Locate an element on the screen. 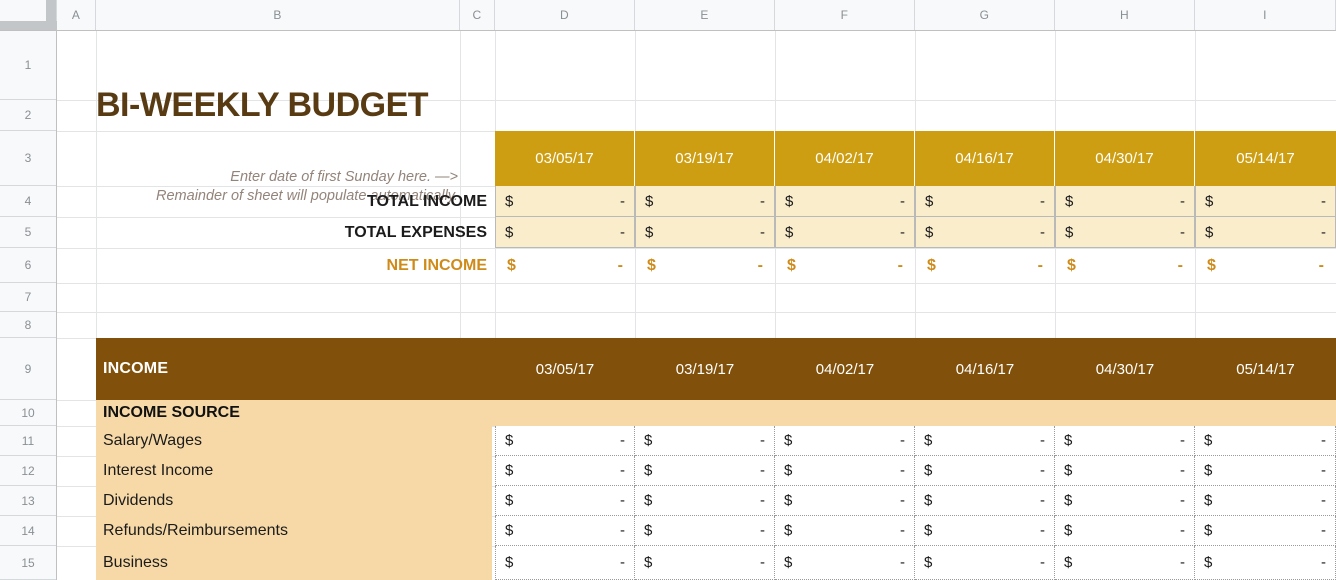 This screenshot has height=580, width=1336. column-header-g: G is located at coordinates (985, 15).